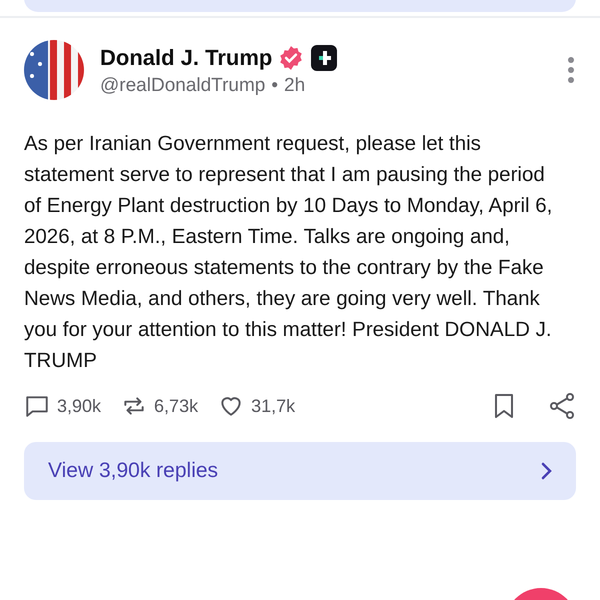 This screenshot has width=600, height=600. Describe the element at coordinates (183, 85) in the screenshot. I see `user-handle: @realDonaldTrump` at that location.